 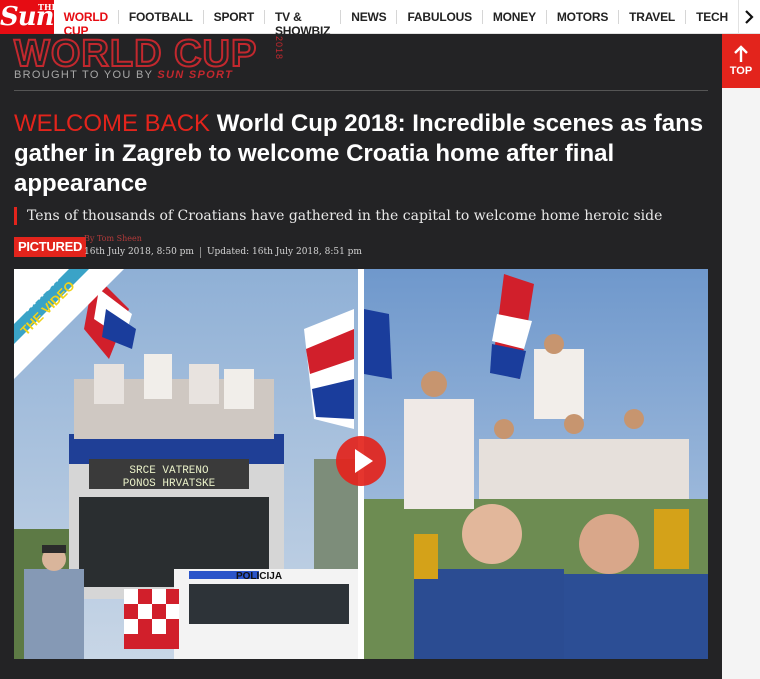 I want to click on world-cup-subtitle: BROUGHT TO YOU BY SUN SPORT, so click(x=123, y=75).